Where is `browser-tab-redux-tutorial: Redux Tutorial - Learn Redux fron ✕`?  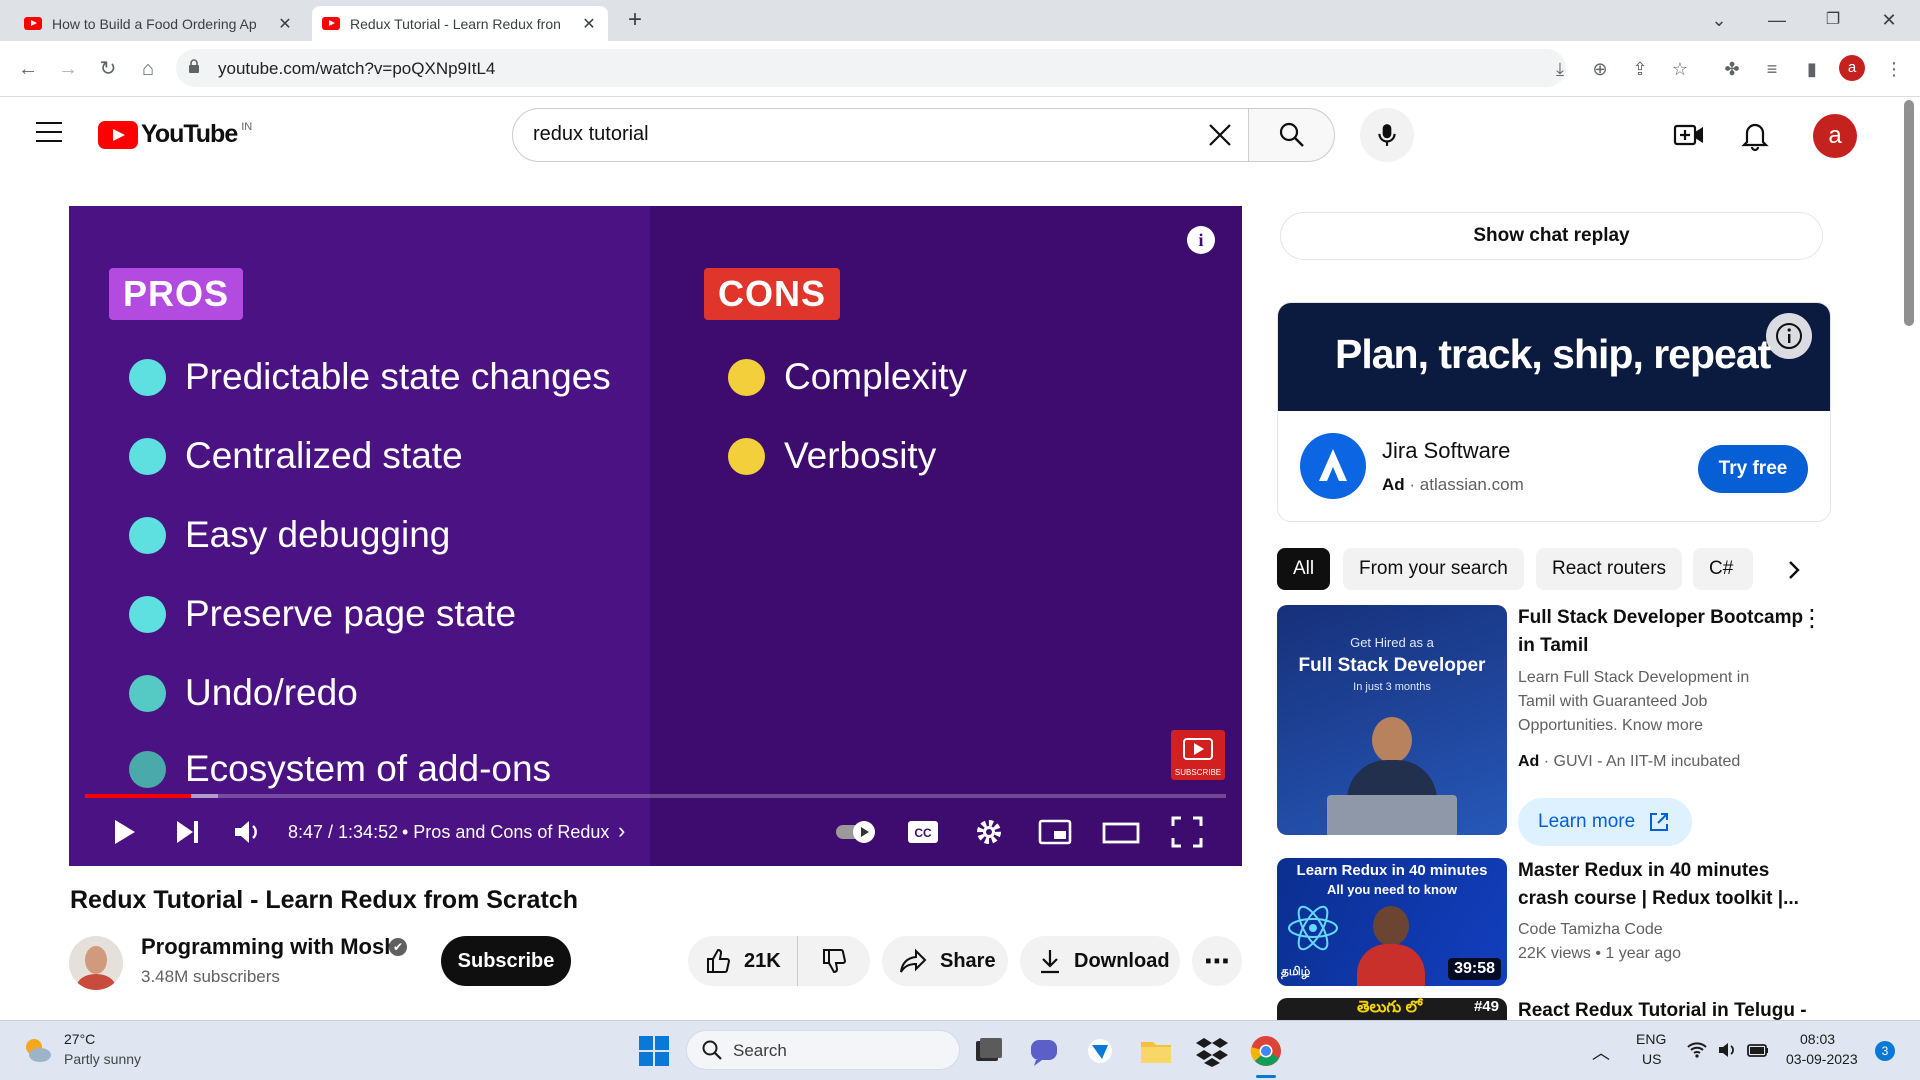
browser-tab-redux-tutorial: Redux Tutorial - Learn Redux fron ✕ is located at coordinates (460, 23).